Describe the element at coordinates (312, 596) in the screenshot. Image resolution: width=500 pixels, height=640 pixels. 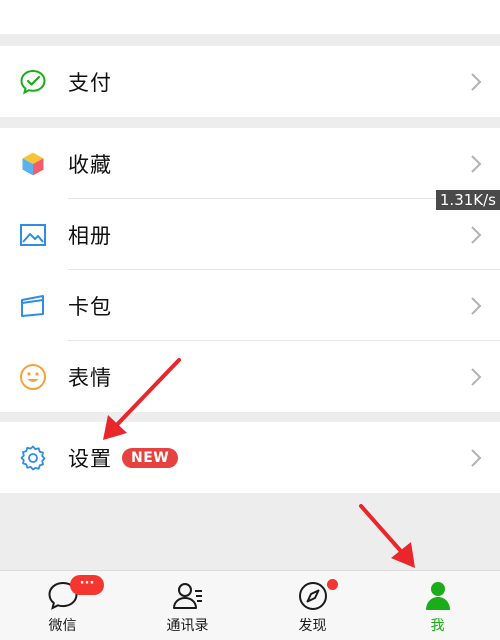
I see `compass-icon` at that location.